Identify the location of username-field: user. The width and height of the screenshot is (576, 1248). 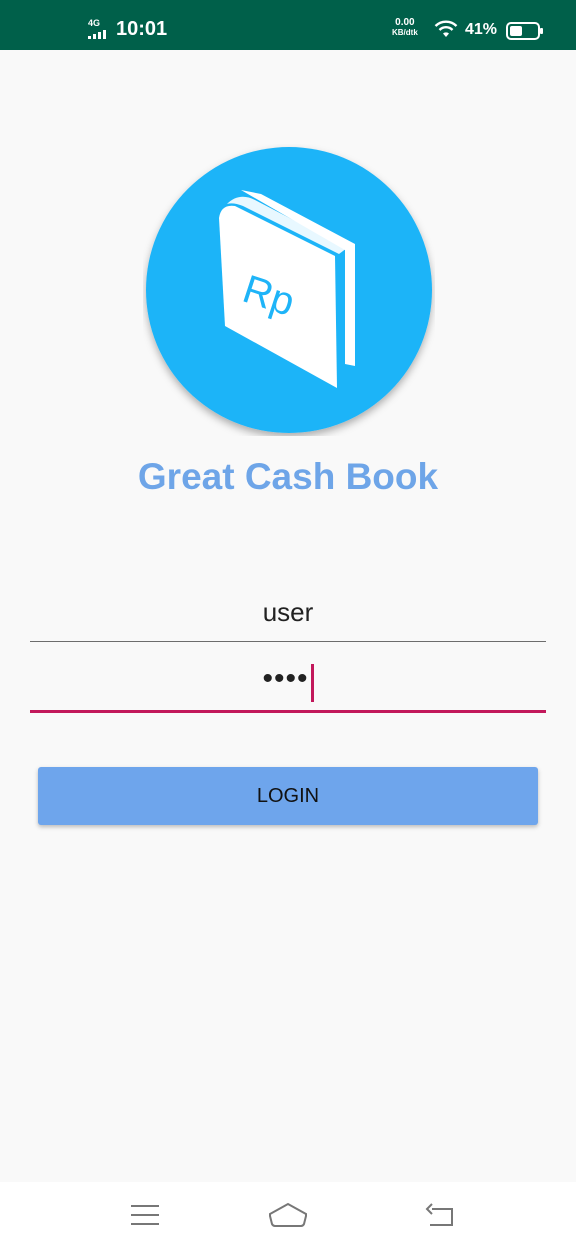
(288, 619).